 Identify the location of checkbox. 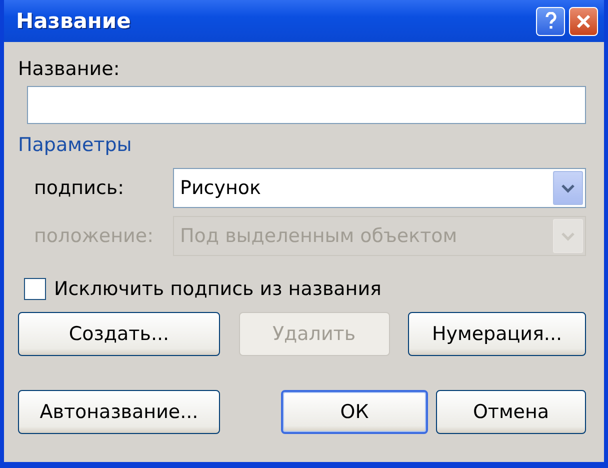
(35, 289).